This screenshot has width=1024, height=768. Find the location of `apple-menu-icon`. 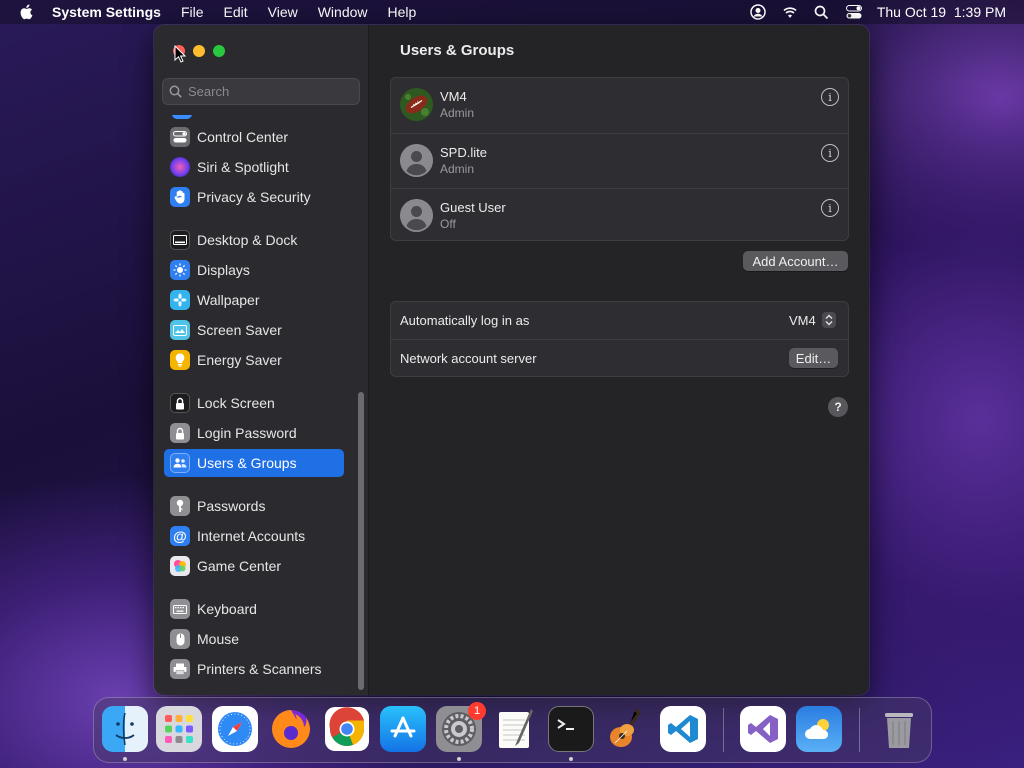

apple-menu-icon is located at coordinates (26, 12).